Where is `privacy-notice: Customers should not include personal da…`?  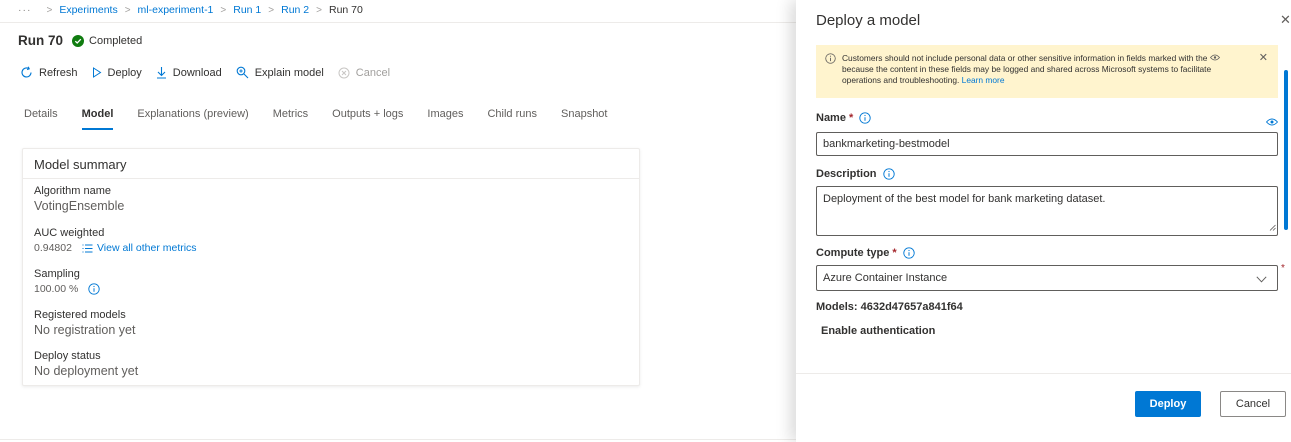
privacy-notice: Customers should not include personal da… is located at coordinates (1047, 71).